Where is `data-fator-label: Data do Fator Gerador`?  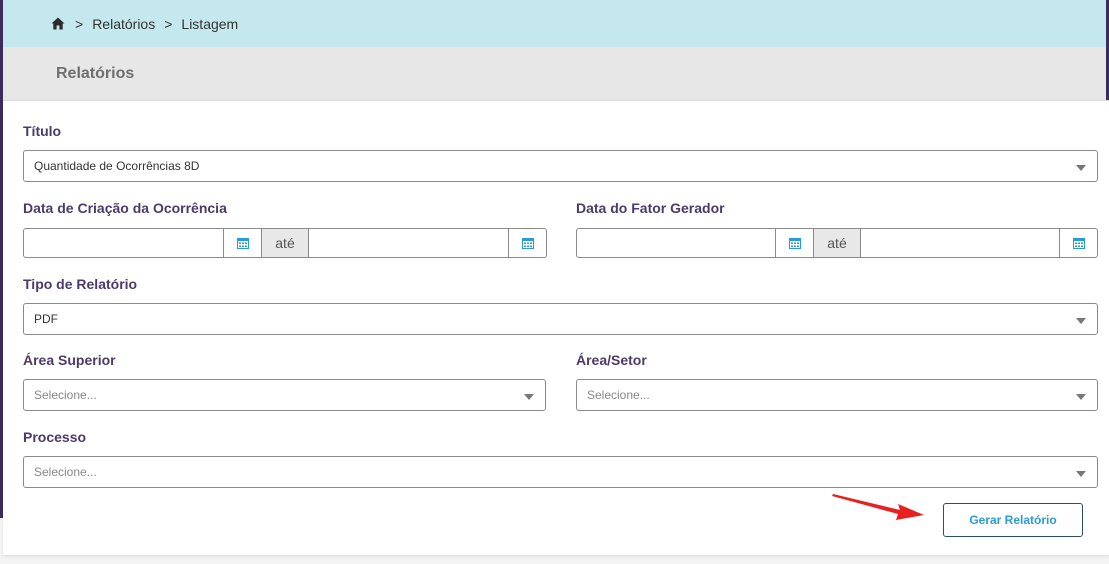
data-fator-label: Data do Fator Gerador is located at coordinates (650, 208).